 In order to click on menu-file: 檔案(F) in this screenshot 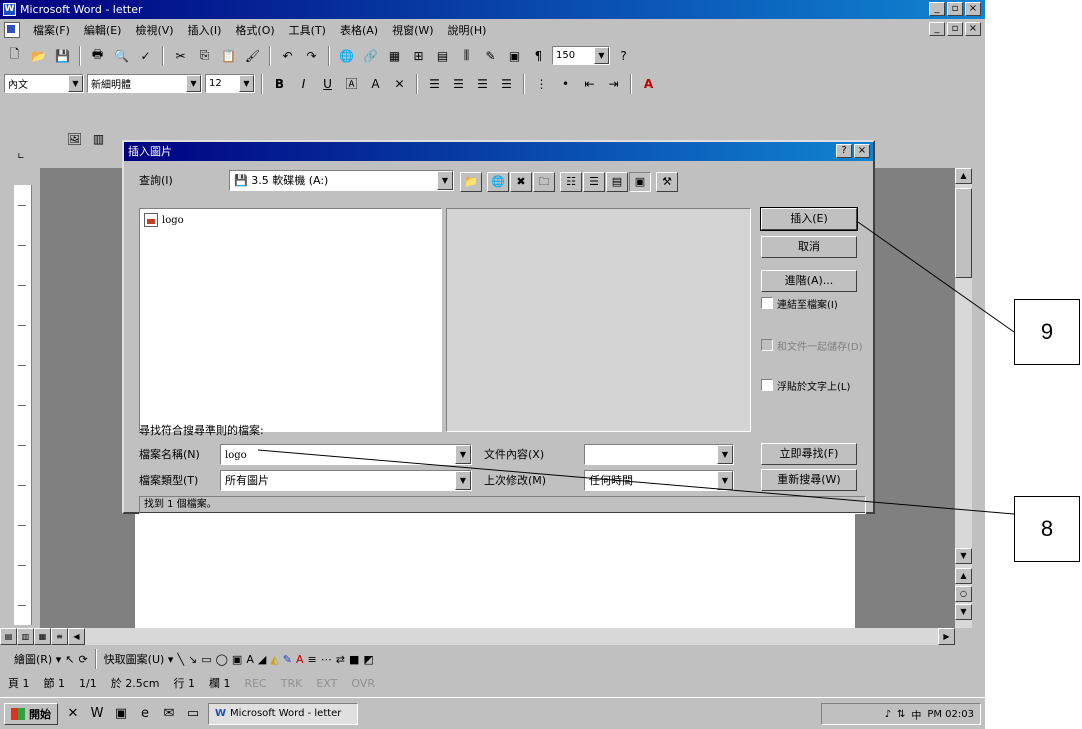, I will do `click(51, 30)`.